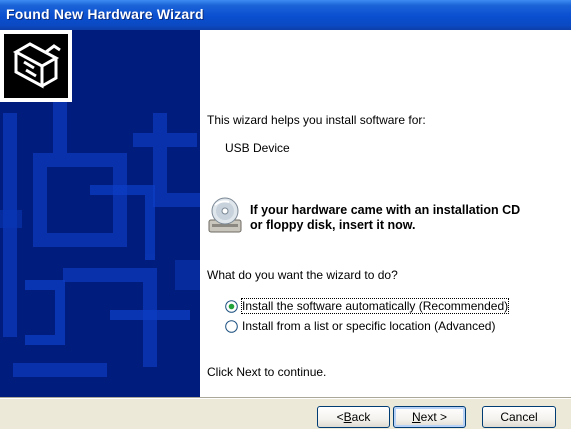 The image size is (571, 429). What do you see at coordinates (434, 417) in the screenshot?
I see `next-button-label: ext >` at bounding box center [434, 417].